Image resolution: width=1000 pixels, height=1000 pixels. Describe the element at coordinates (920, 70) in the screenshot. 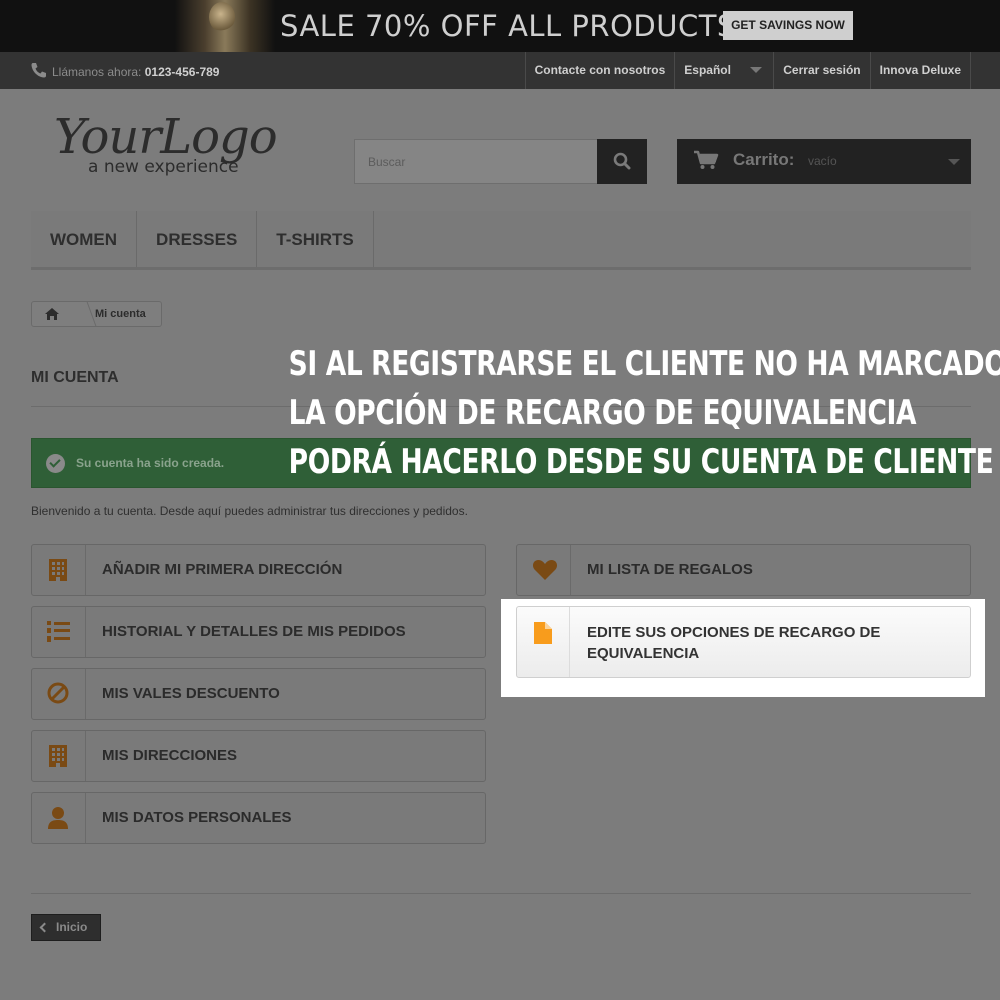

I see `account-name-link: Innova Deluxe` at that location.